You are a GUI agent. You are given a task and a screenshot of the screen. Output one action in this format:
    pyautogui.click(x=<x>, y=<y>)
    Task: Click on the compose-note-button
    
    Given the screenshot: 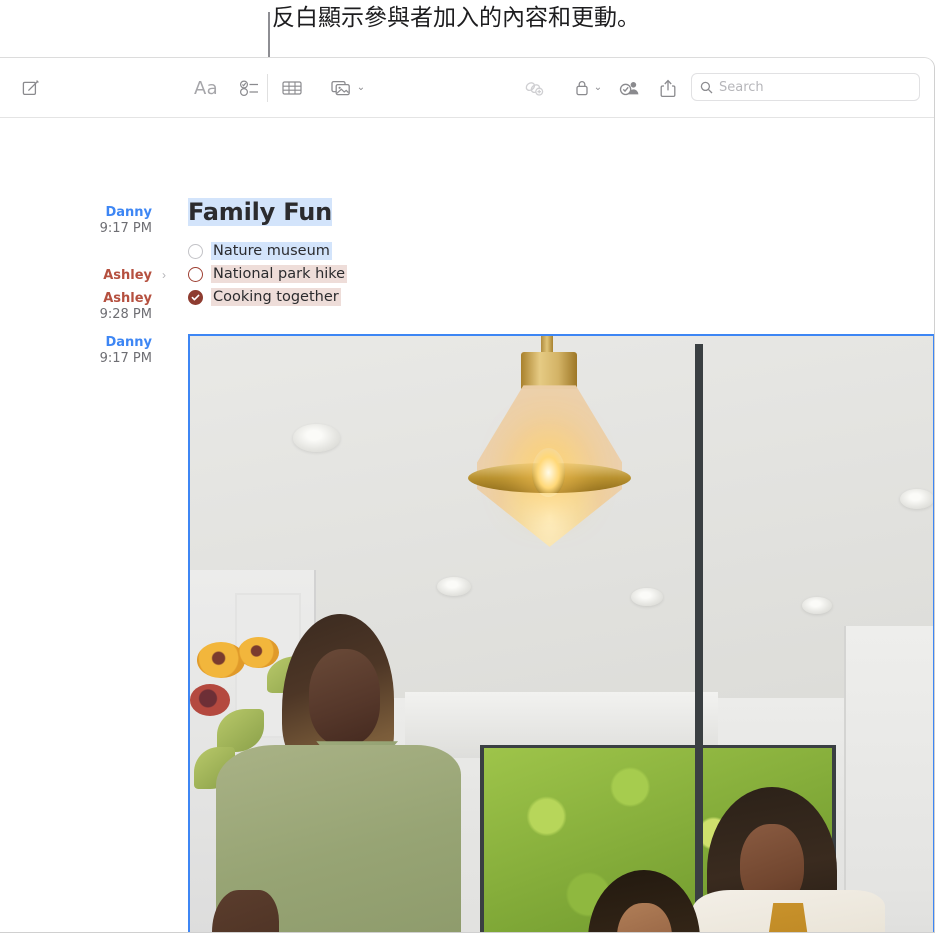 What is the action you would take?
    pyautogui.click(x=31, y=88)
    